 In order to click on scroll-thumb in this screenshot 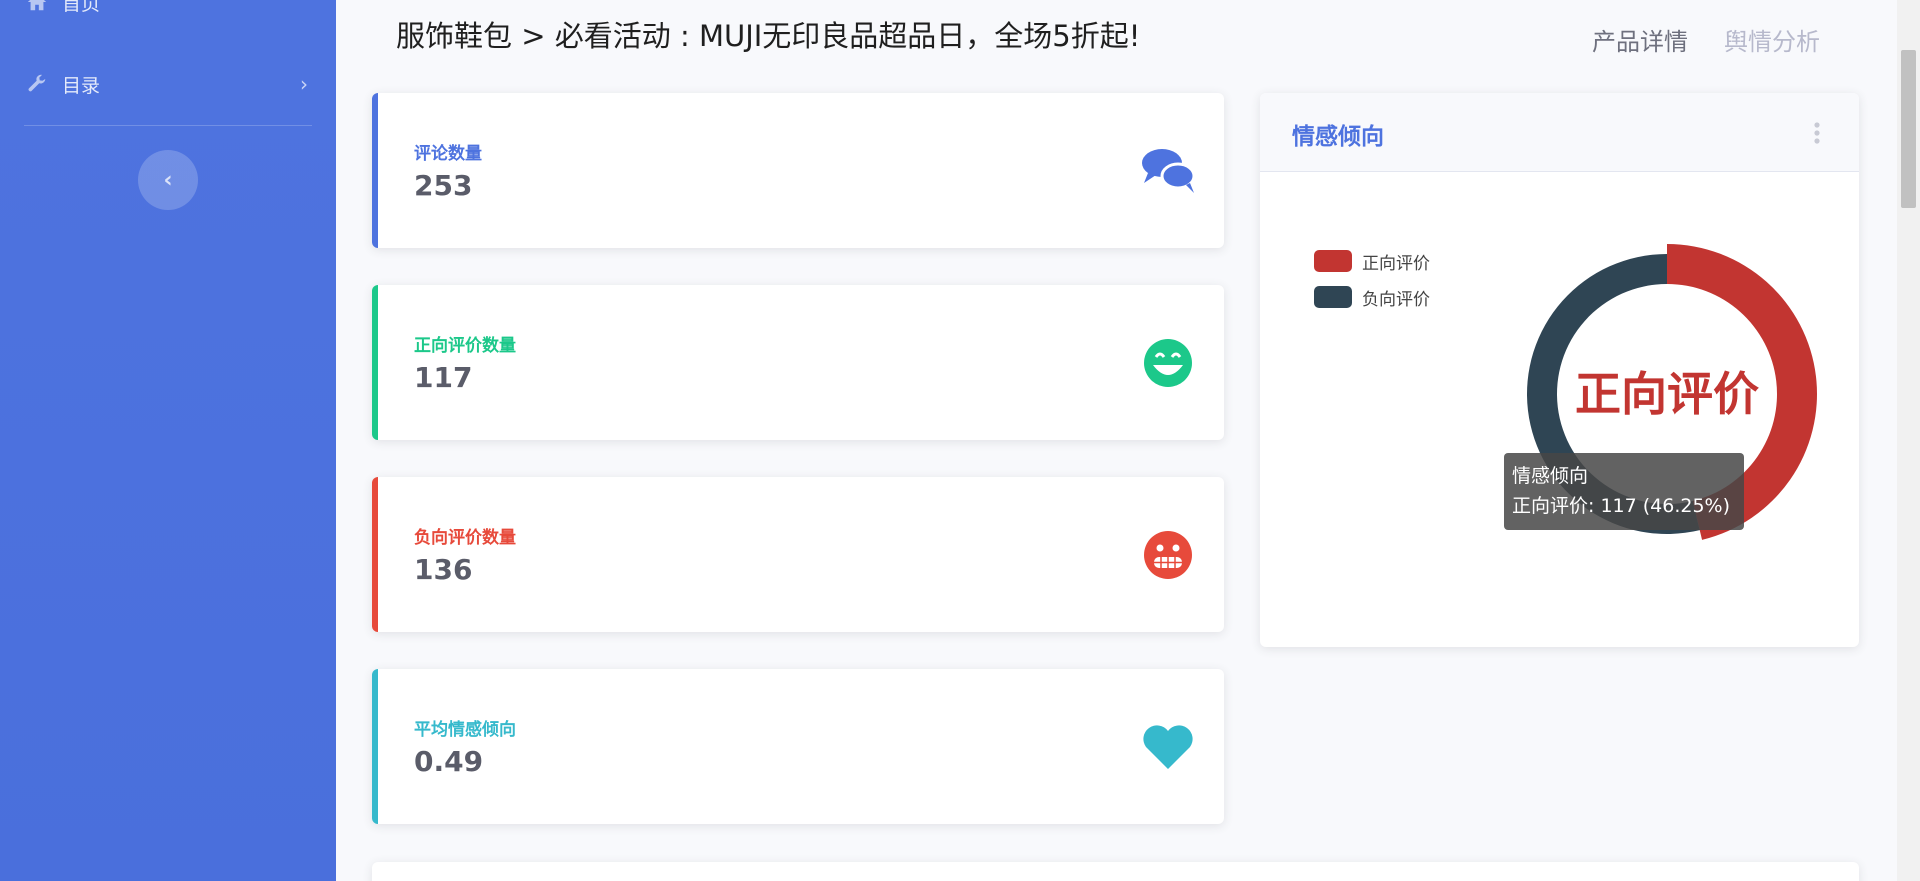, I will do `click(1908, 129)`.